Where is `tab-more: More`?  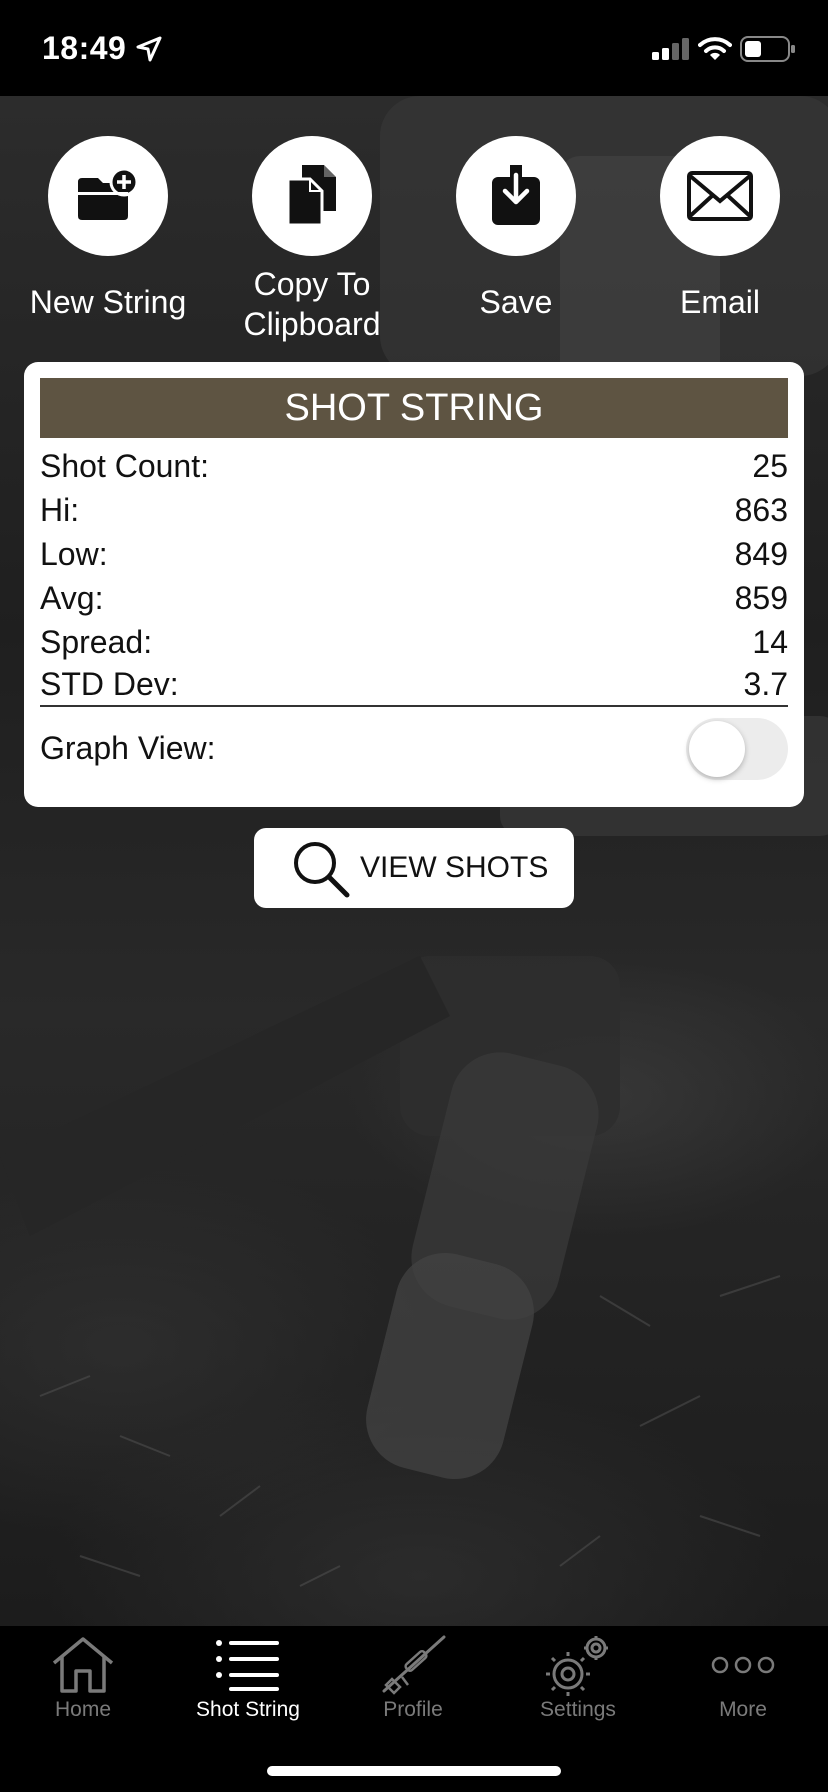
tab-more: More is located at coordinates (743, 1686).